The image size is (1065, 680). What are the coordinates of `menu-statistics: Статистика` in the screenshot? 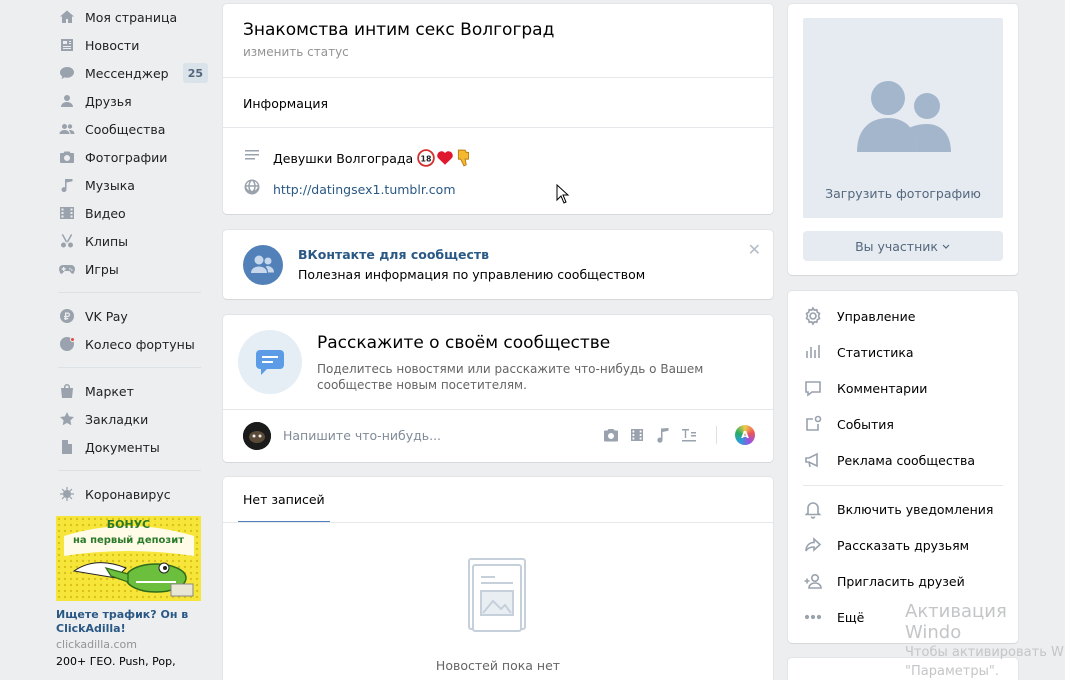 It's located at (858, 352).